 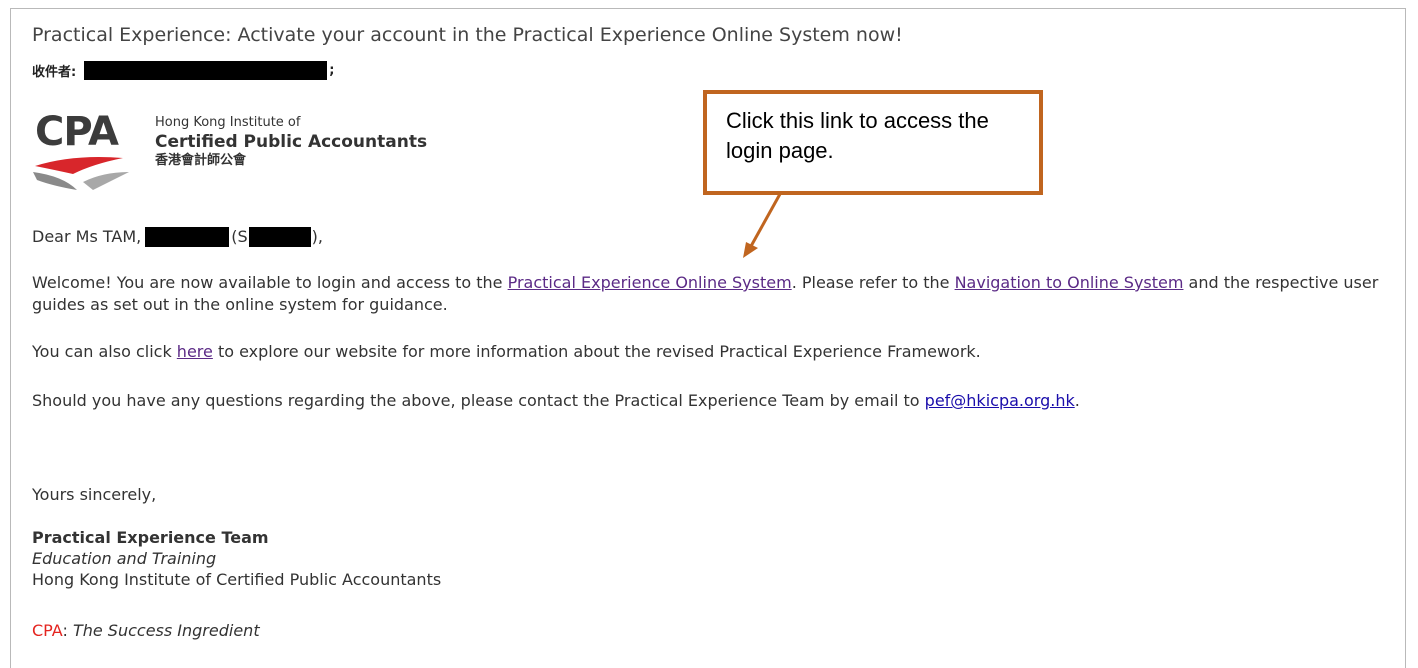 What do you see at coordinates (762, 225) in the screenshot?
I see `callout-arrow-icon` at bounding box center [762, 225].